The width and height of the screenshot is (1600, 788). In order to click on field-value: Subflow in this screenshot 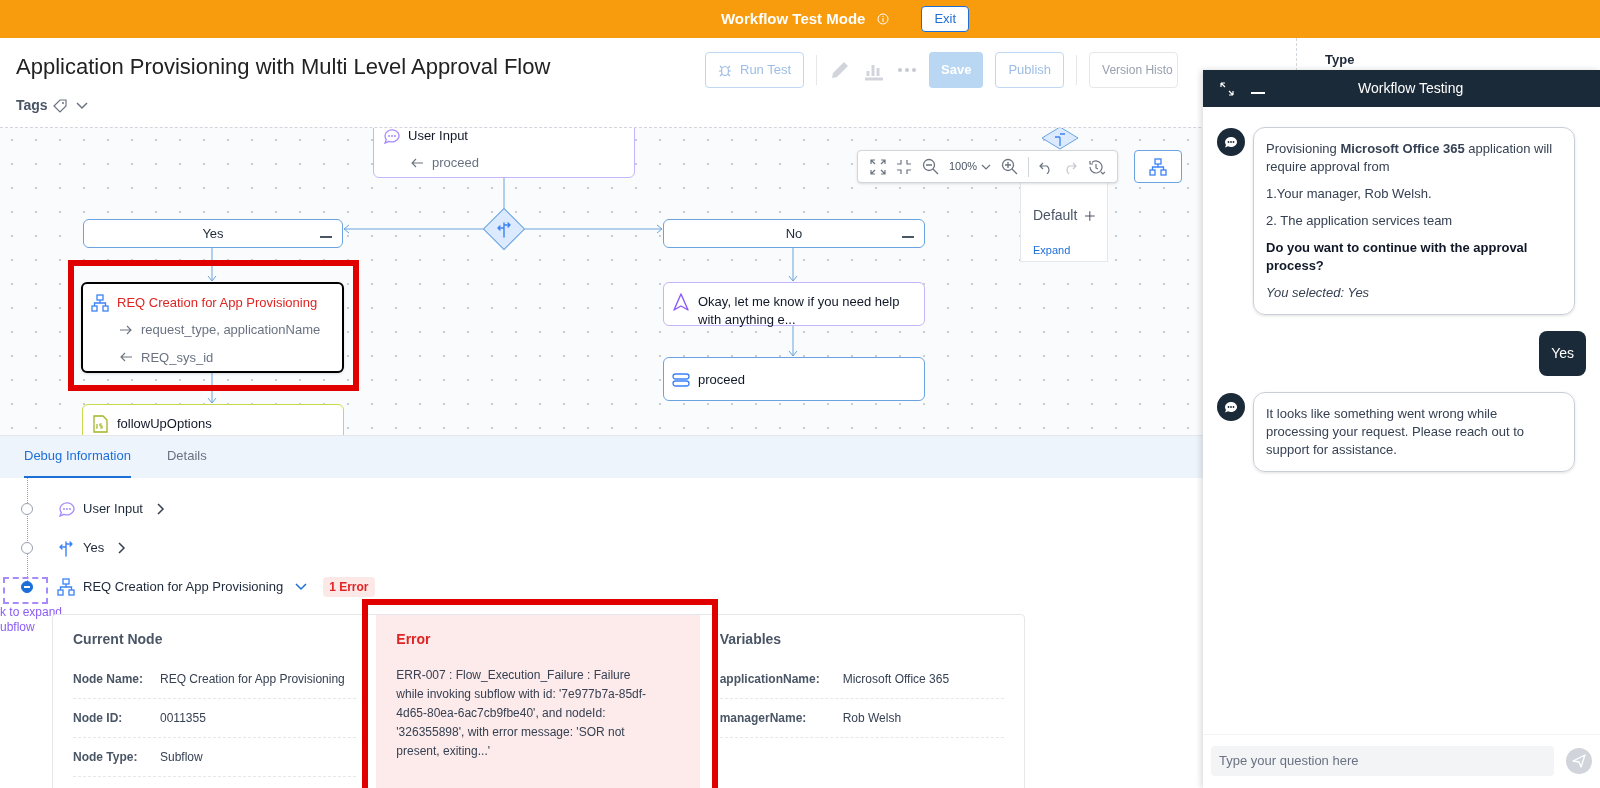, I will do `click(181, 757)`.